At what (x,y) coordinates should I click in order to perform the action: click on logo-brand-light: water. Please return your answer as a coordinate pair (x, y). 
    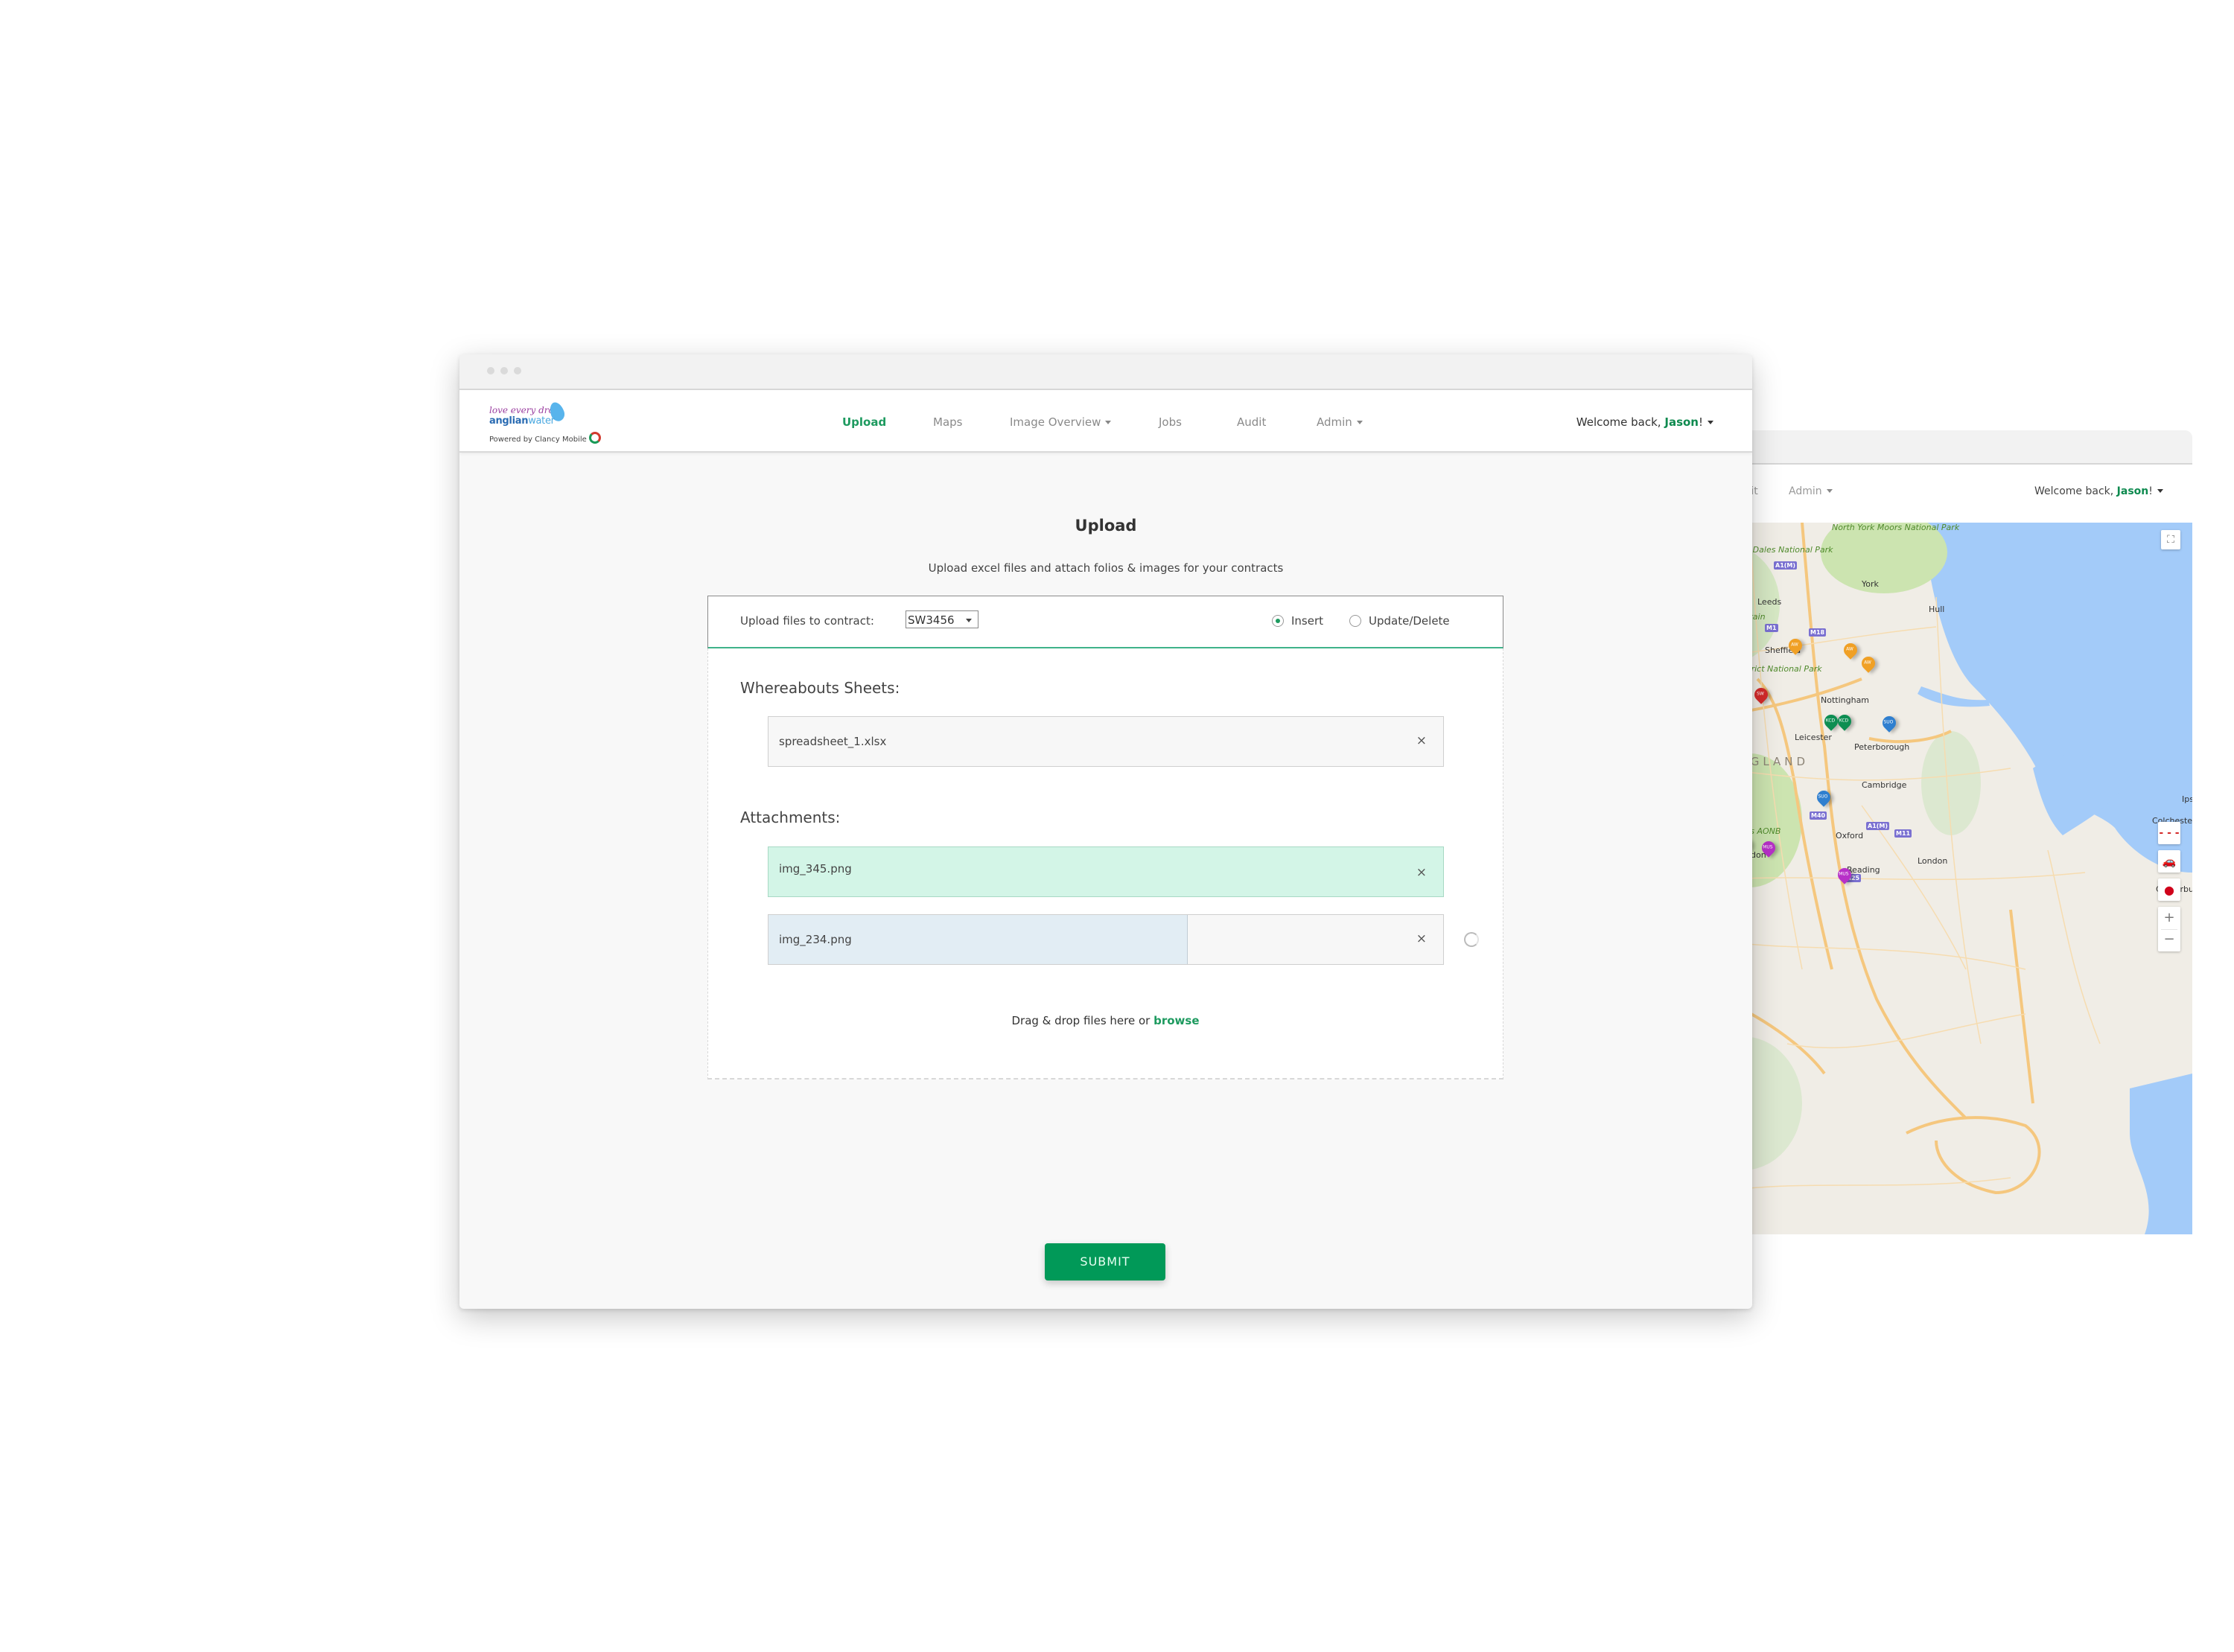
    Looking at the image, I should click on (541, 421).